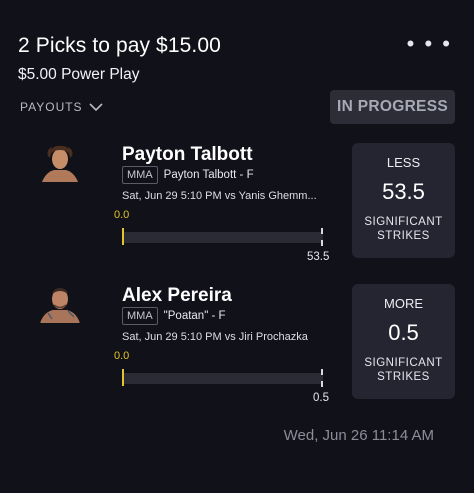  I want to click on payouts-toggle: PAYOUTS, so click(61, 107).